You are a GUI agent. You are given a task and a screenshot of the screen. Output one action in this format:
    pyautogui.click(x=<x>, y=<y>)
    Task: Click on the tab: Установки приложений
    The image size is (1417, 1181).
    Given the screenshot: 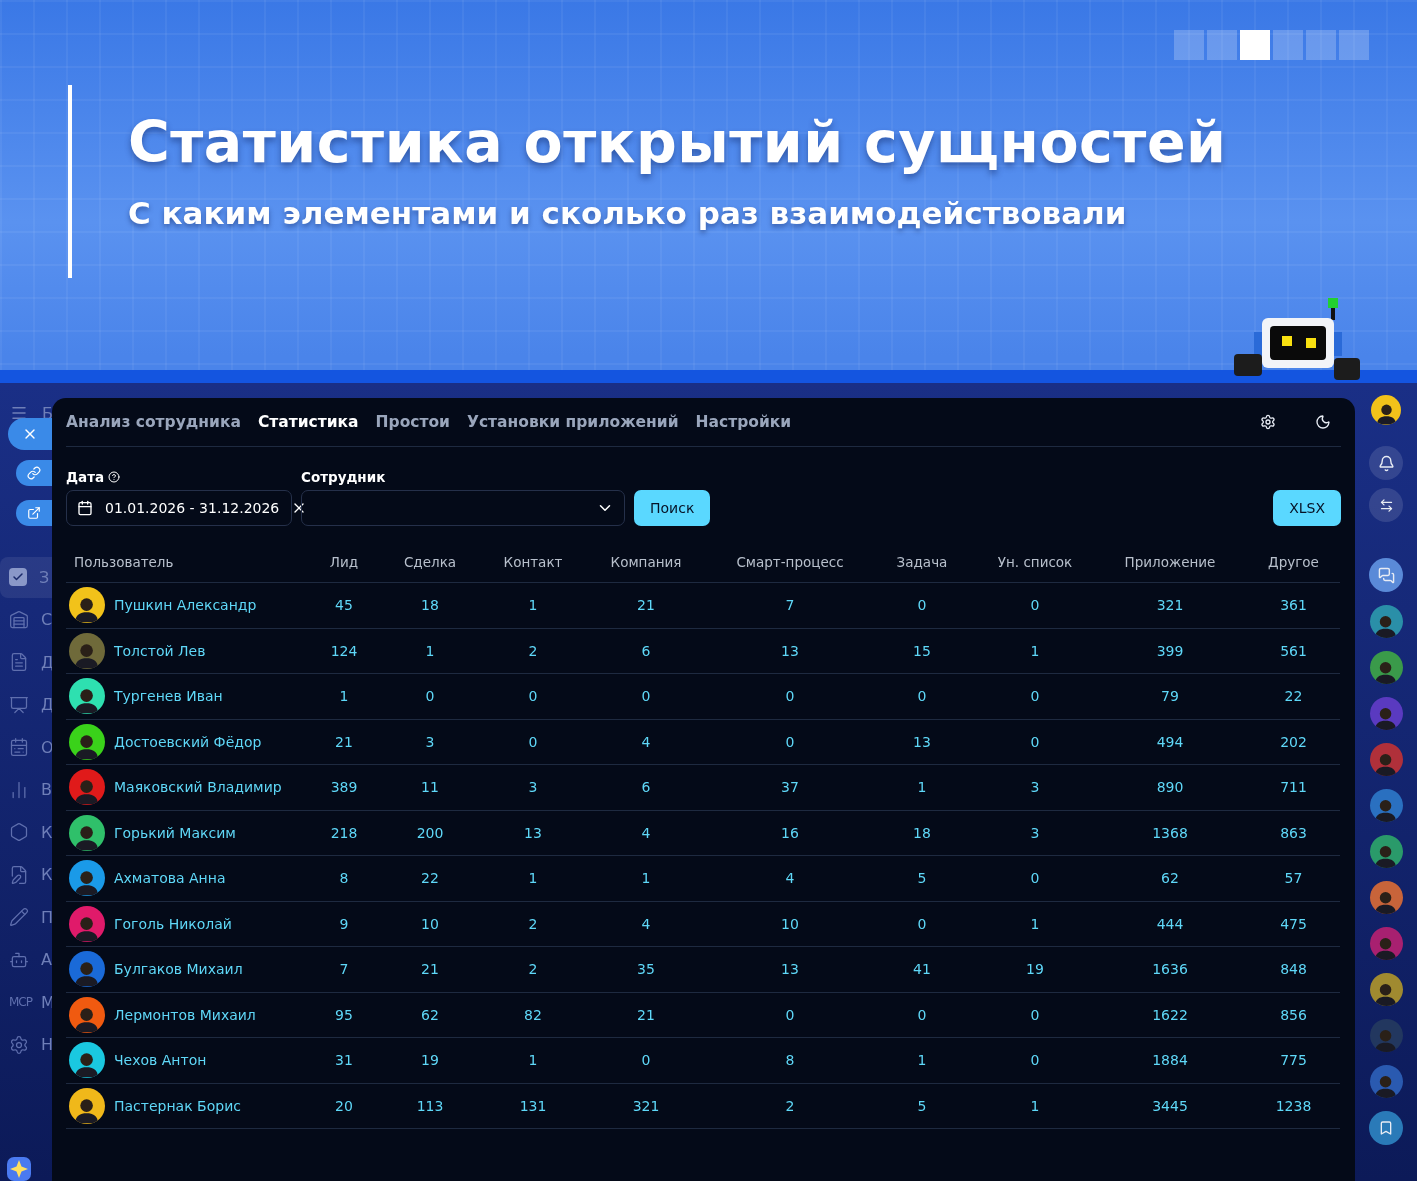 What is the action you would take?
    pyautogui.click(x=572, y=422)
    